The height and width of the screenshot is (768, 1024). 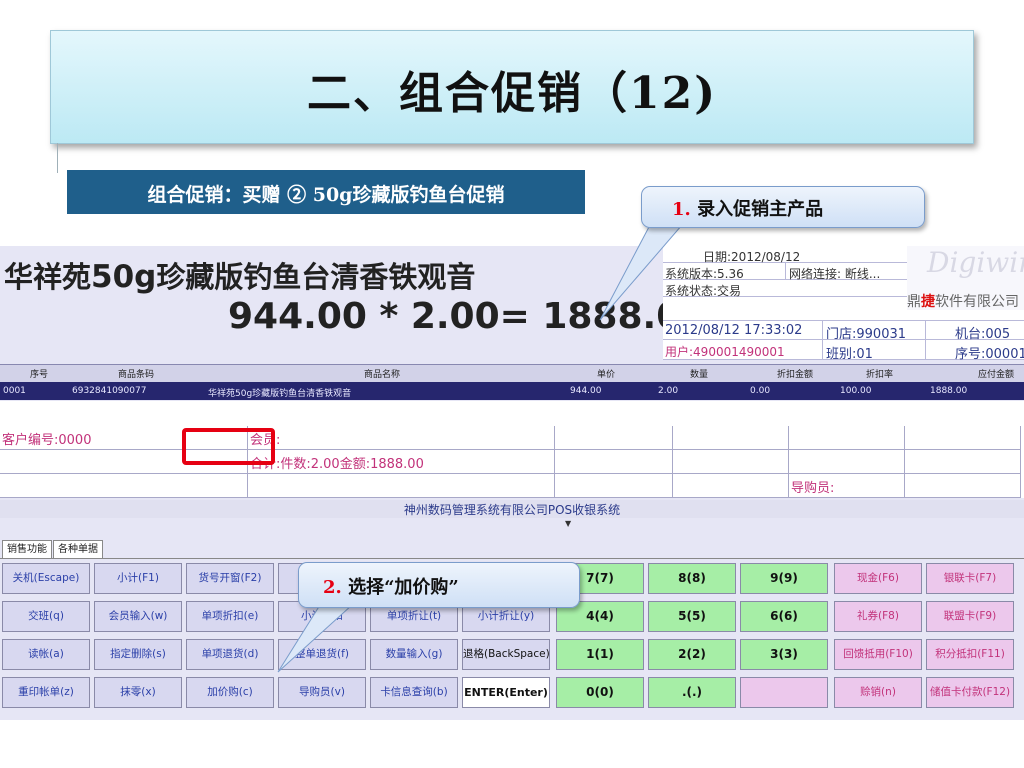 I want to click on callout-1-text: 录入促销主产品, so click(x=760, y=209).